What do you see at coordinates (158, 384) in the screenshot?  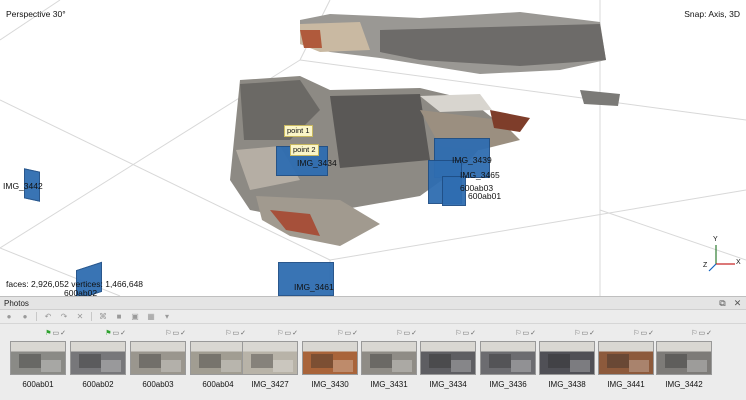 I see `photo-label: 600ab03` at bounding box center [158, 384].